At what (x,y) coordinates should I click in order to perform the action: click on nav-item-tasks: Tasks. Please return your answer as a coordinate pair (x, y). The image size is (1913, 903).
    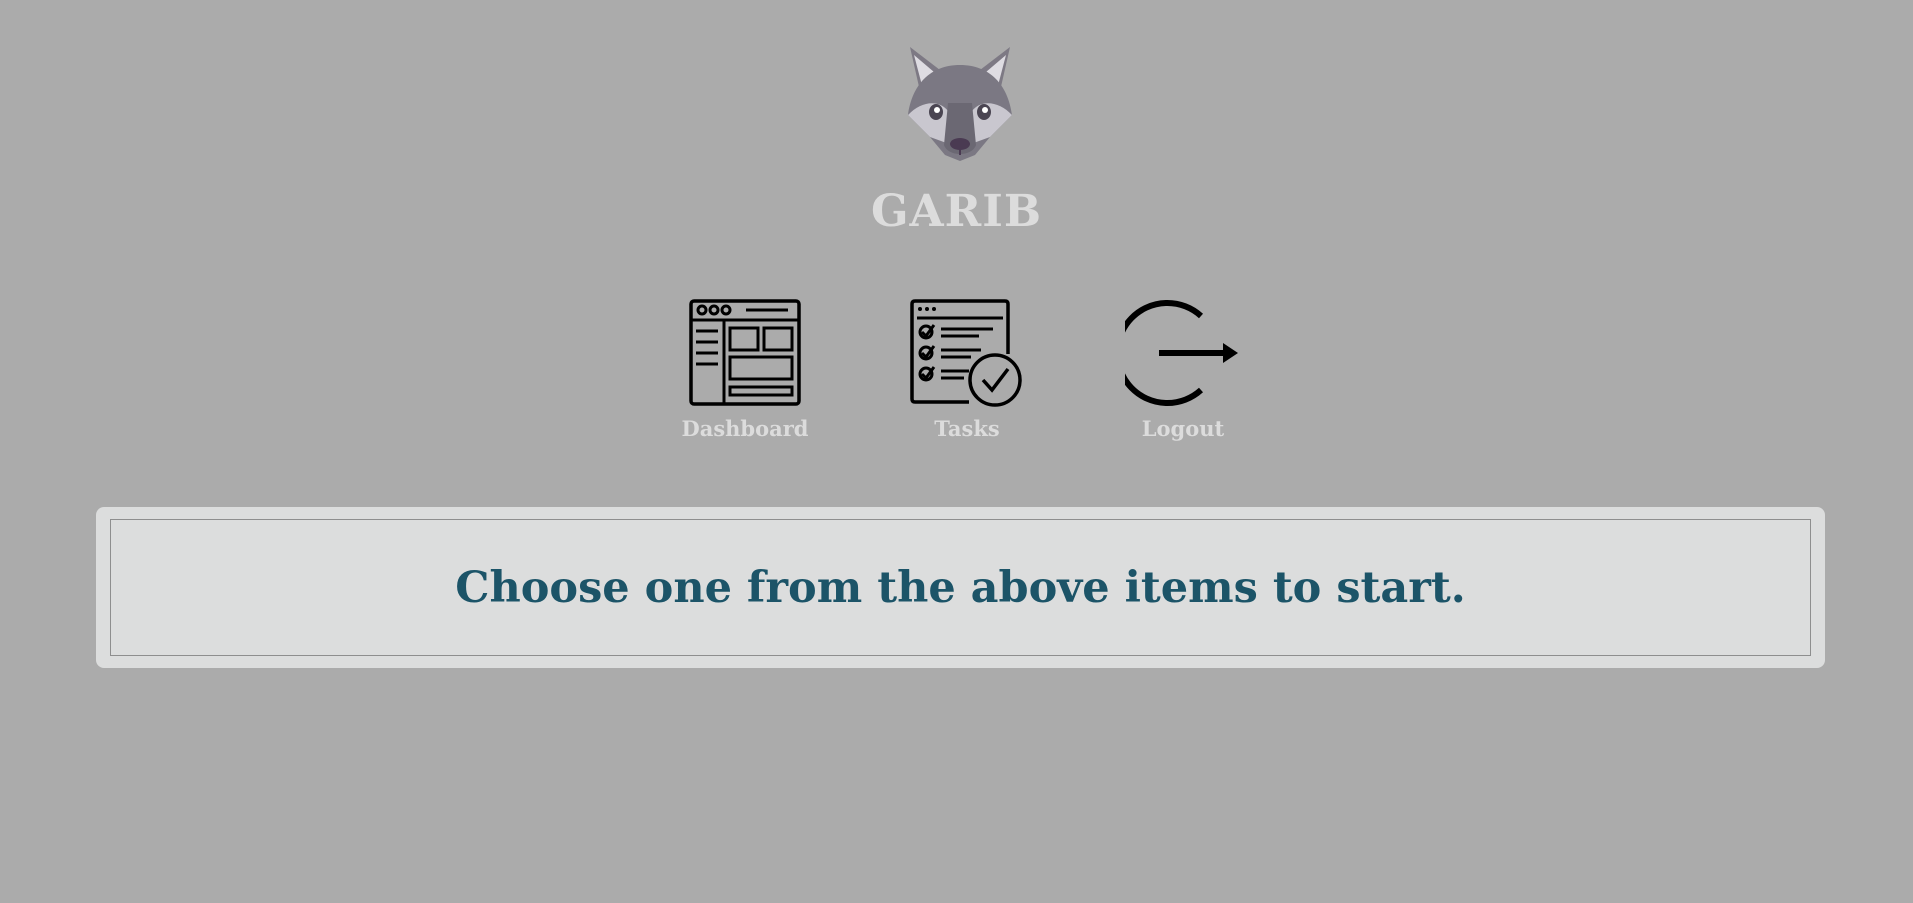
    Looking at the image, I should click on (967, 369).